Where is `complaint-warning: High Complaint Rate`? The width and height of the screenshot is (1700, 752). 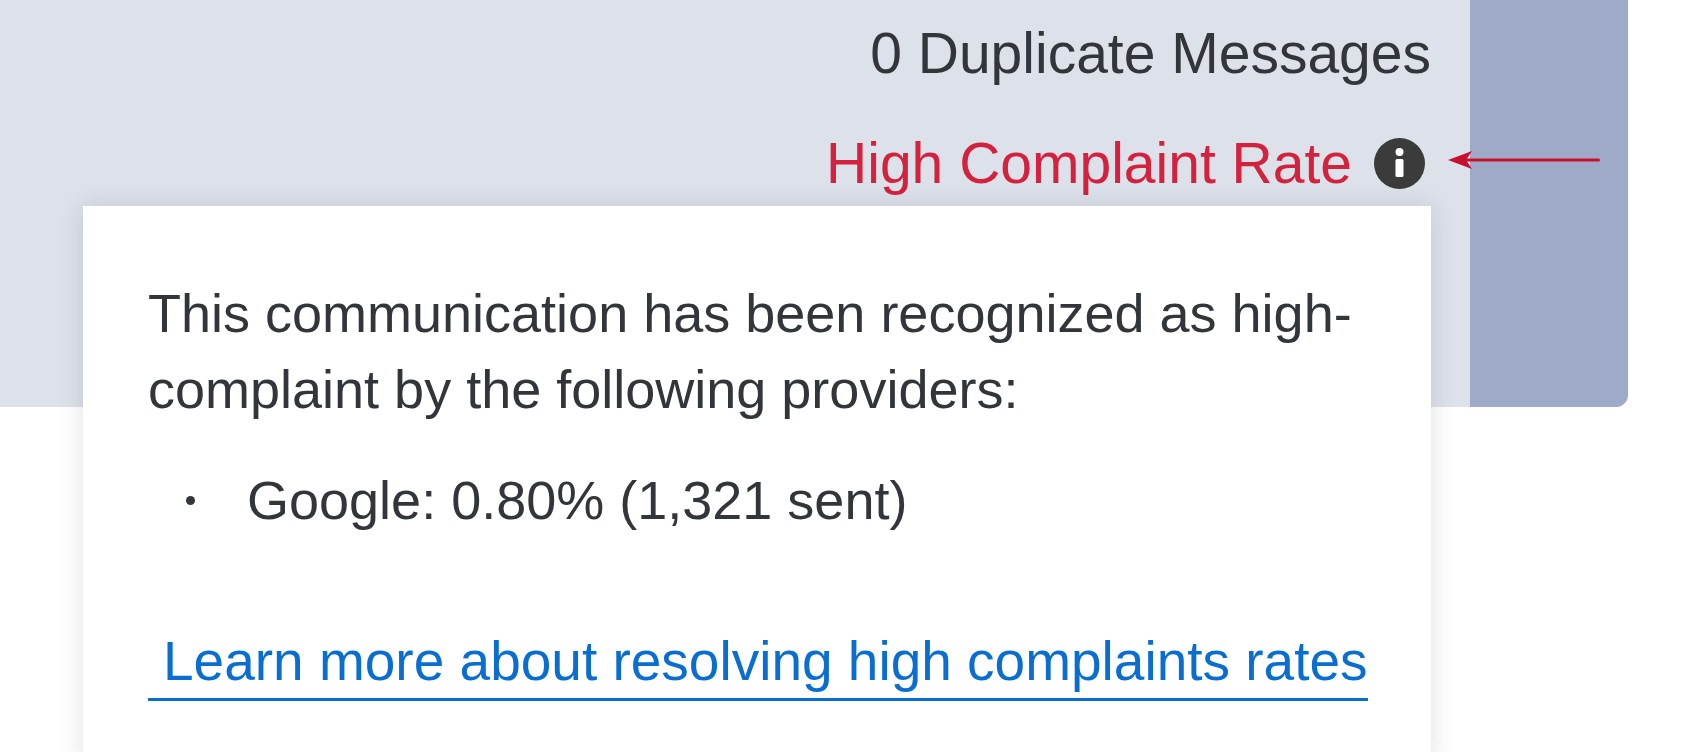
complaint-warning: High Complaint Rate is located at coordinates (1089, 163).